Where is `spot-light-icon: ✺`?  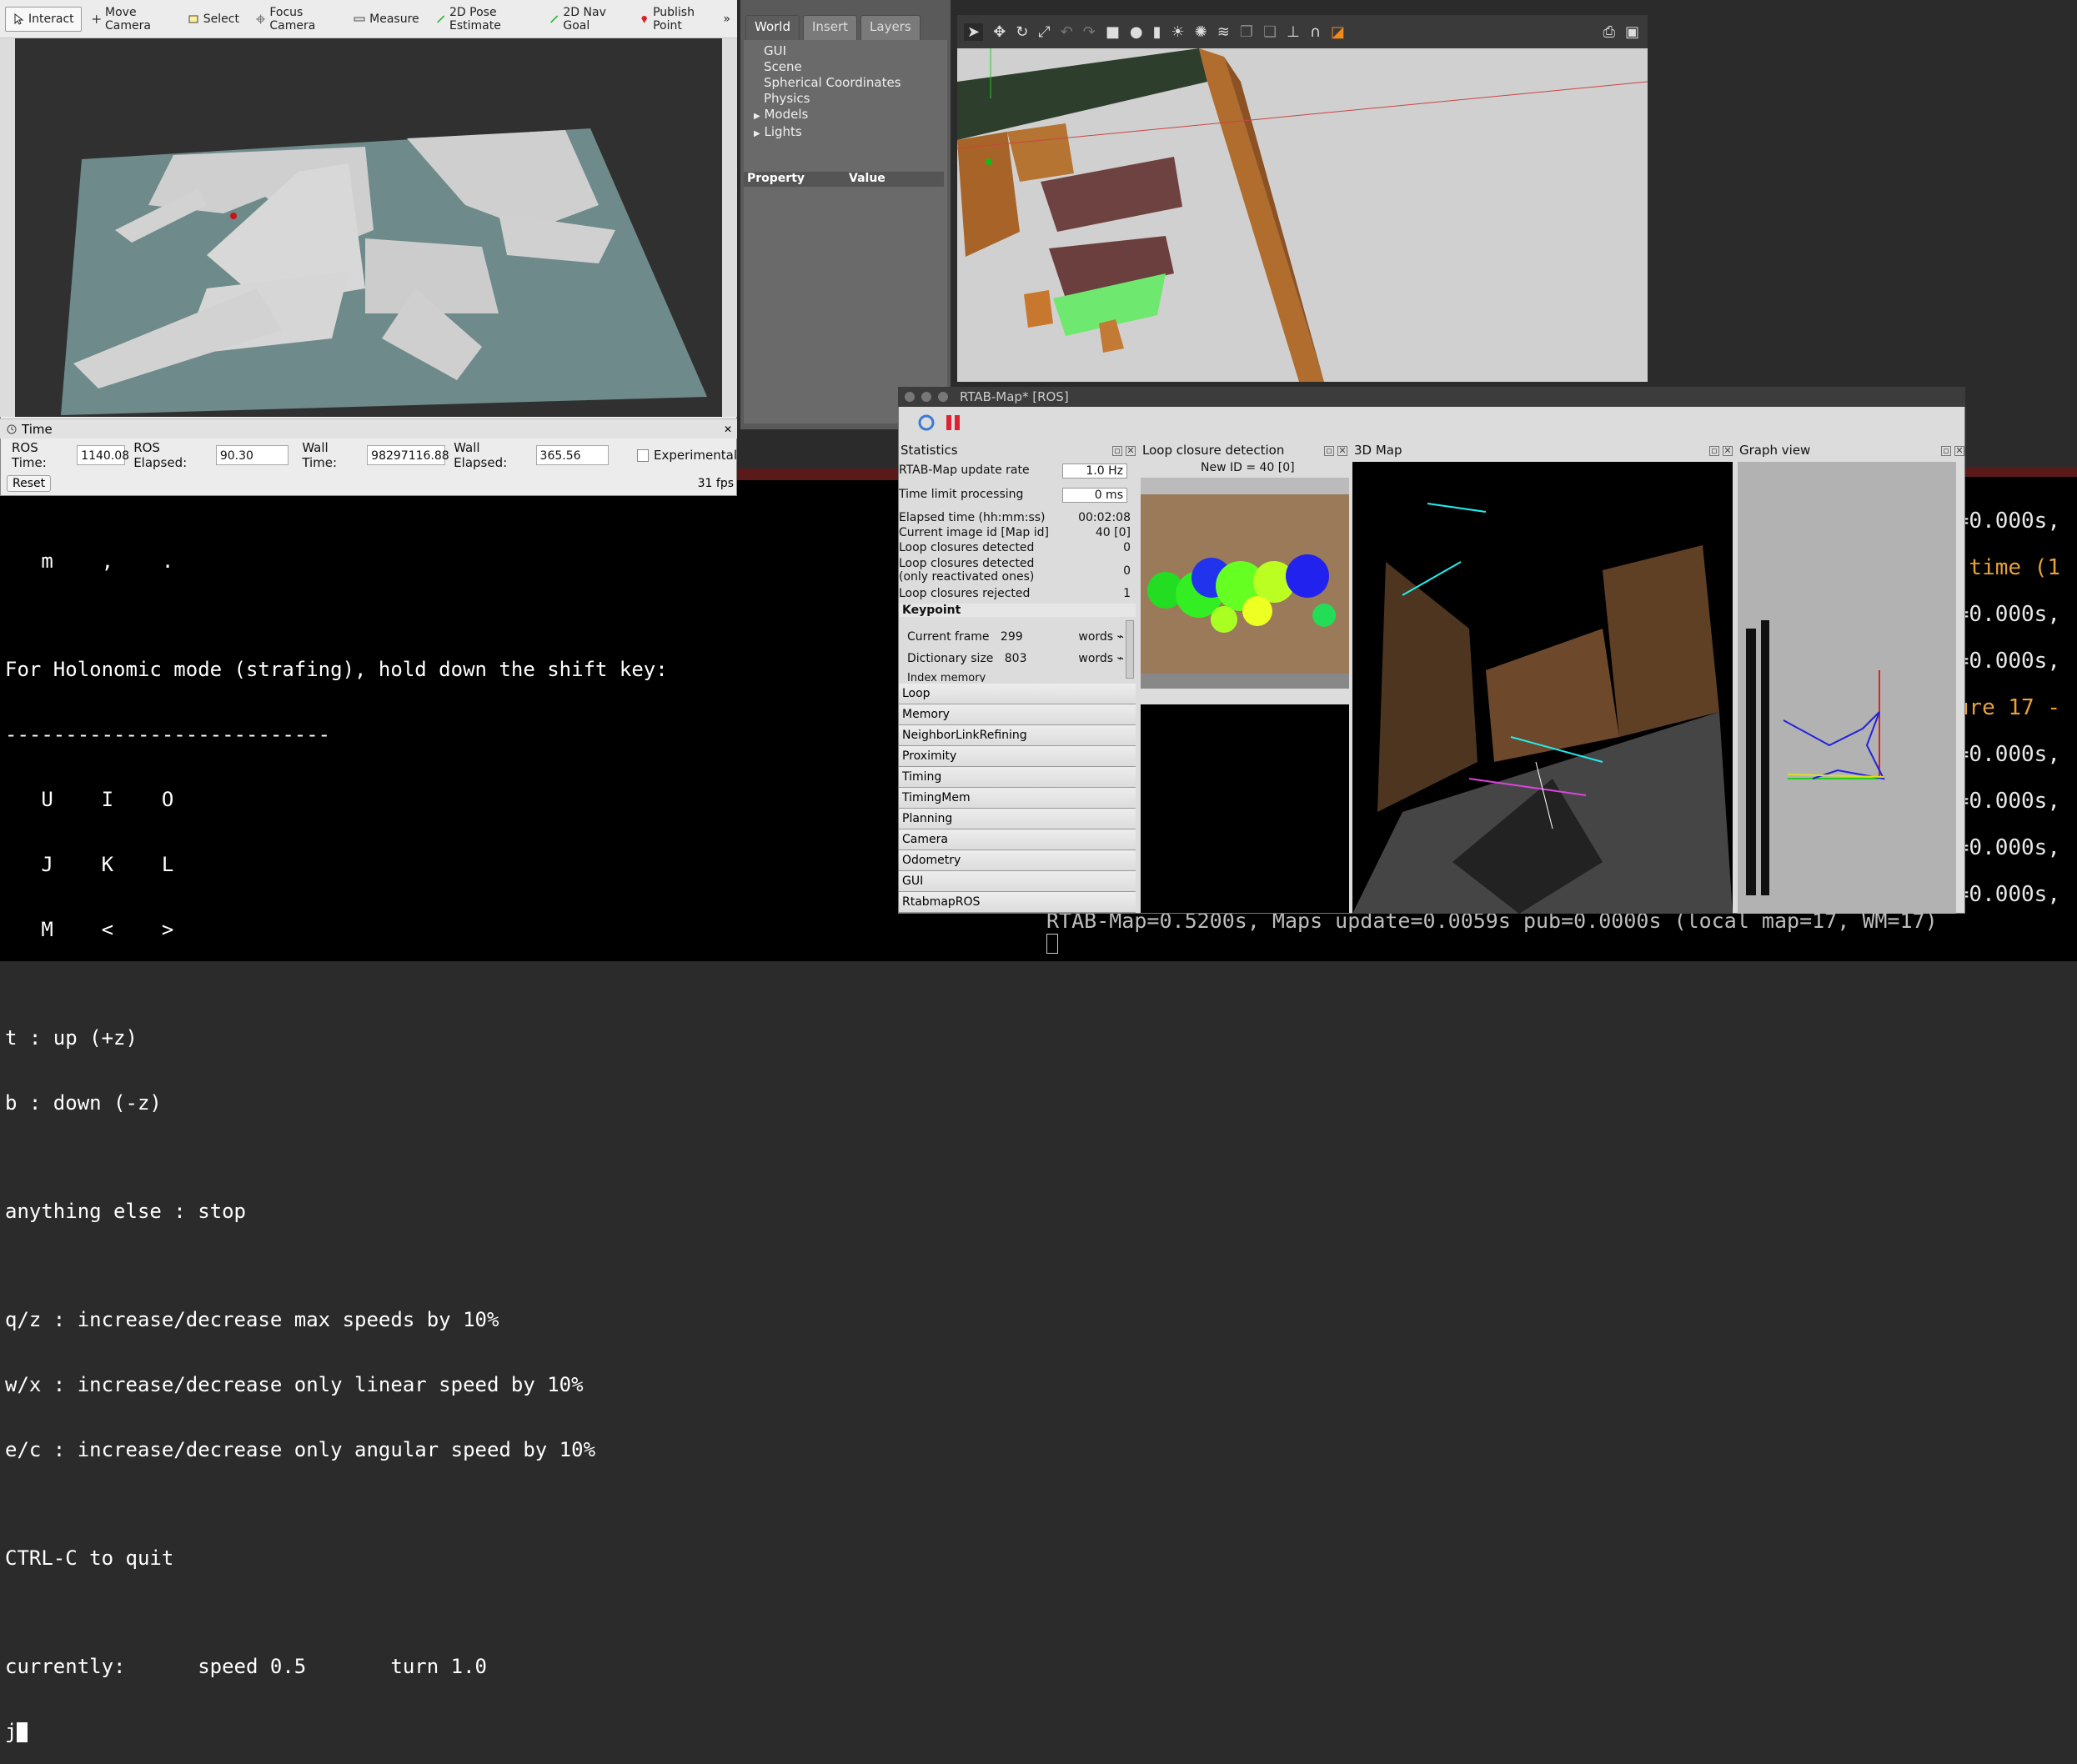 spot-light-icon: ✺ is located at coordinates (1201, 32).